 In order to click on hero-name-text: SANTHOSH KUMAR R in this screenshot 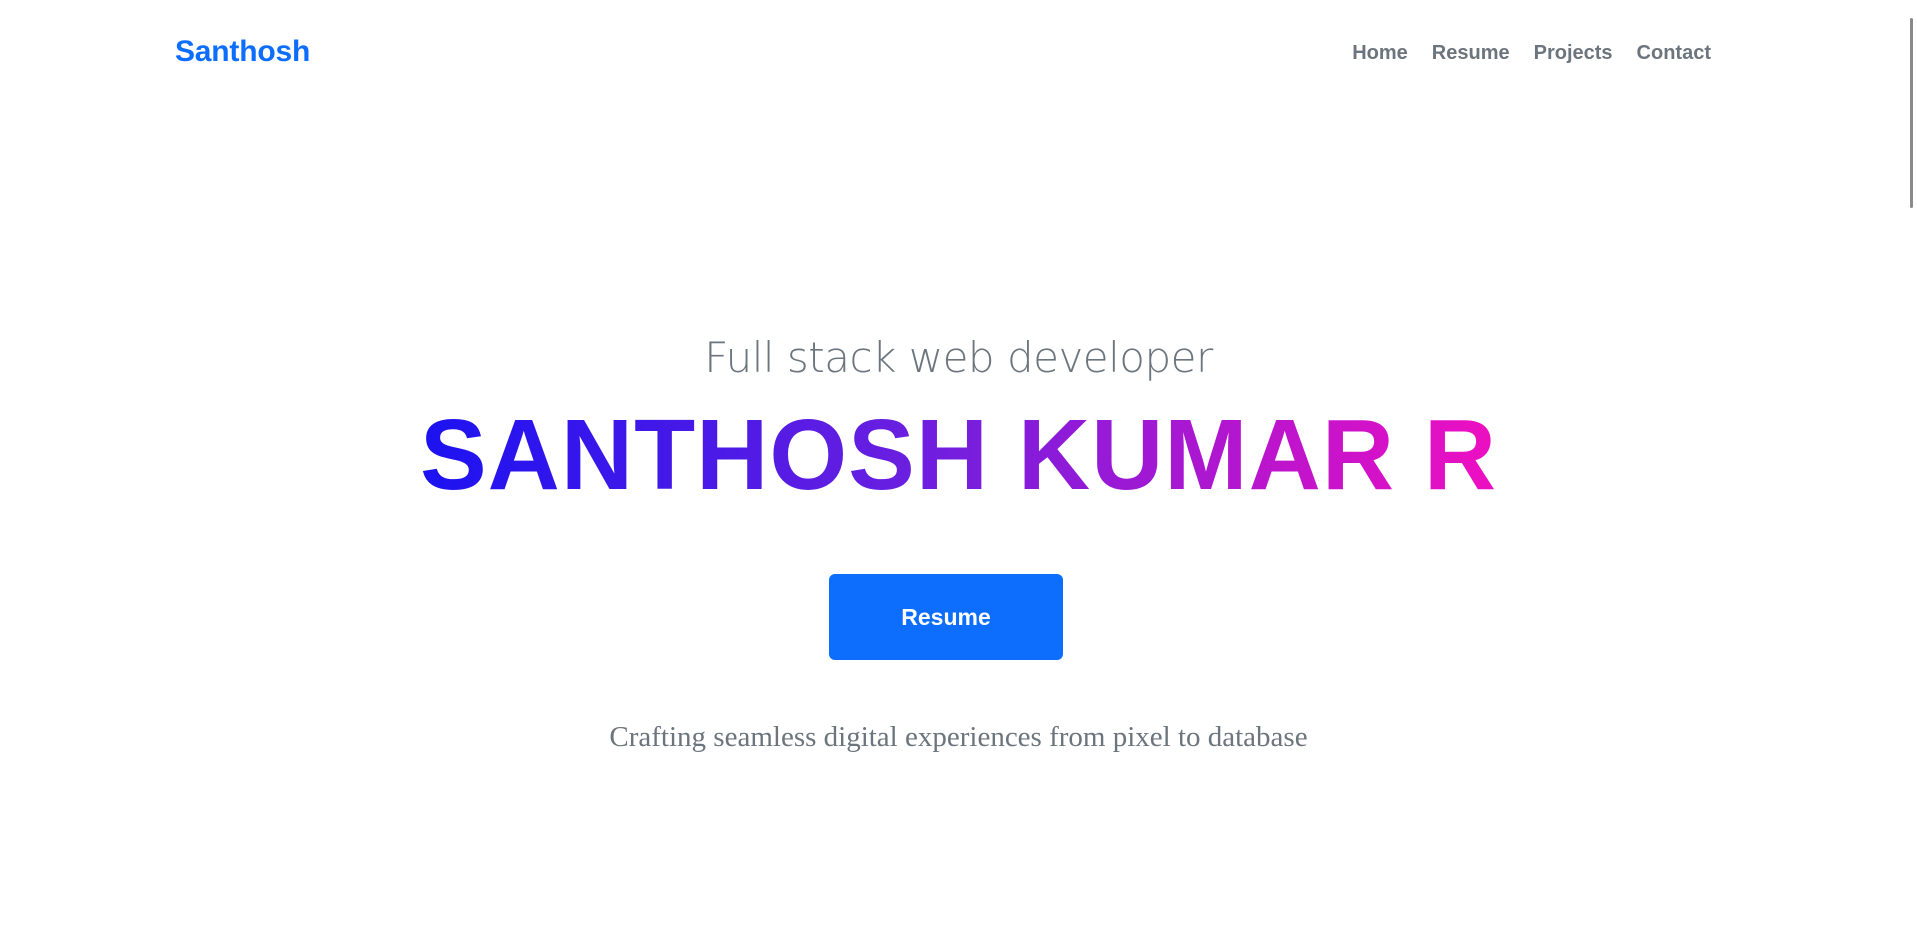, I will do `click(958, 455)`.